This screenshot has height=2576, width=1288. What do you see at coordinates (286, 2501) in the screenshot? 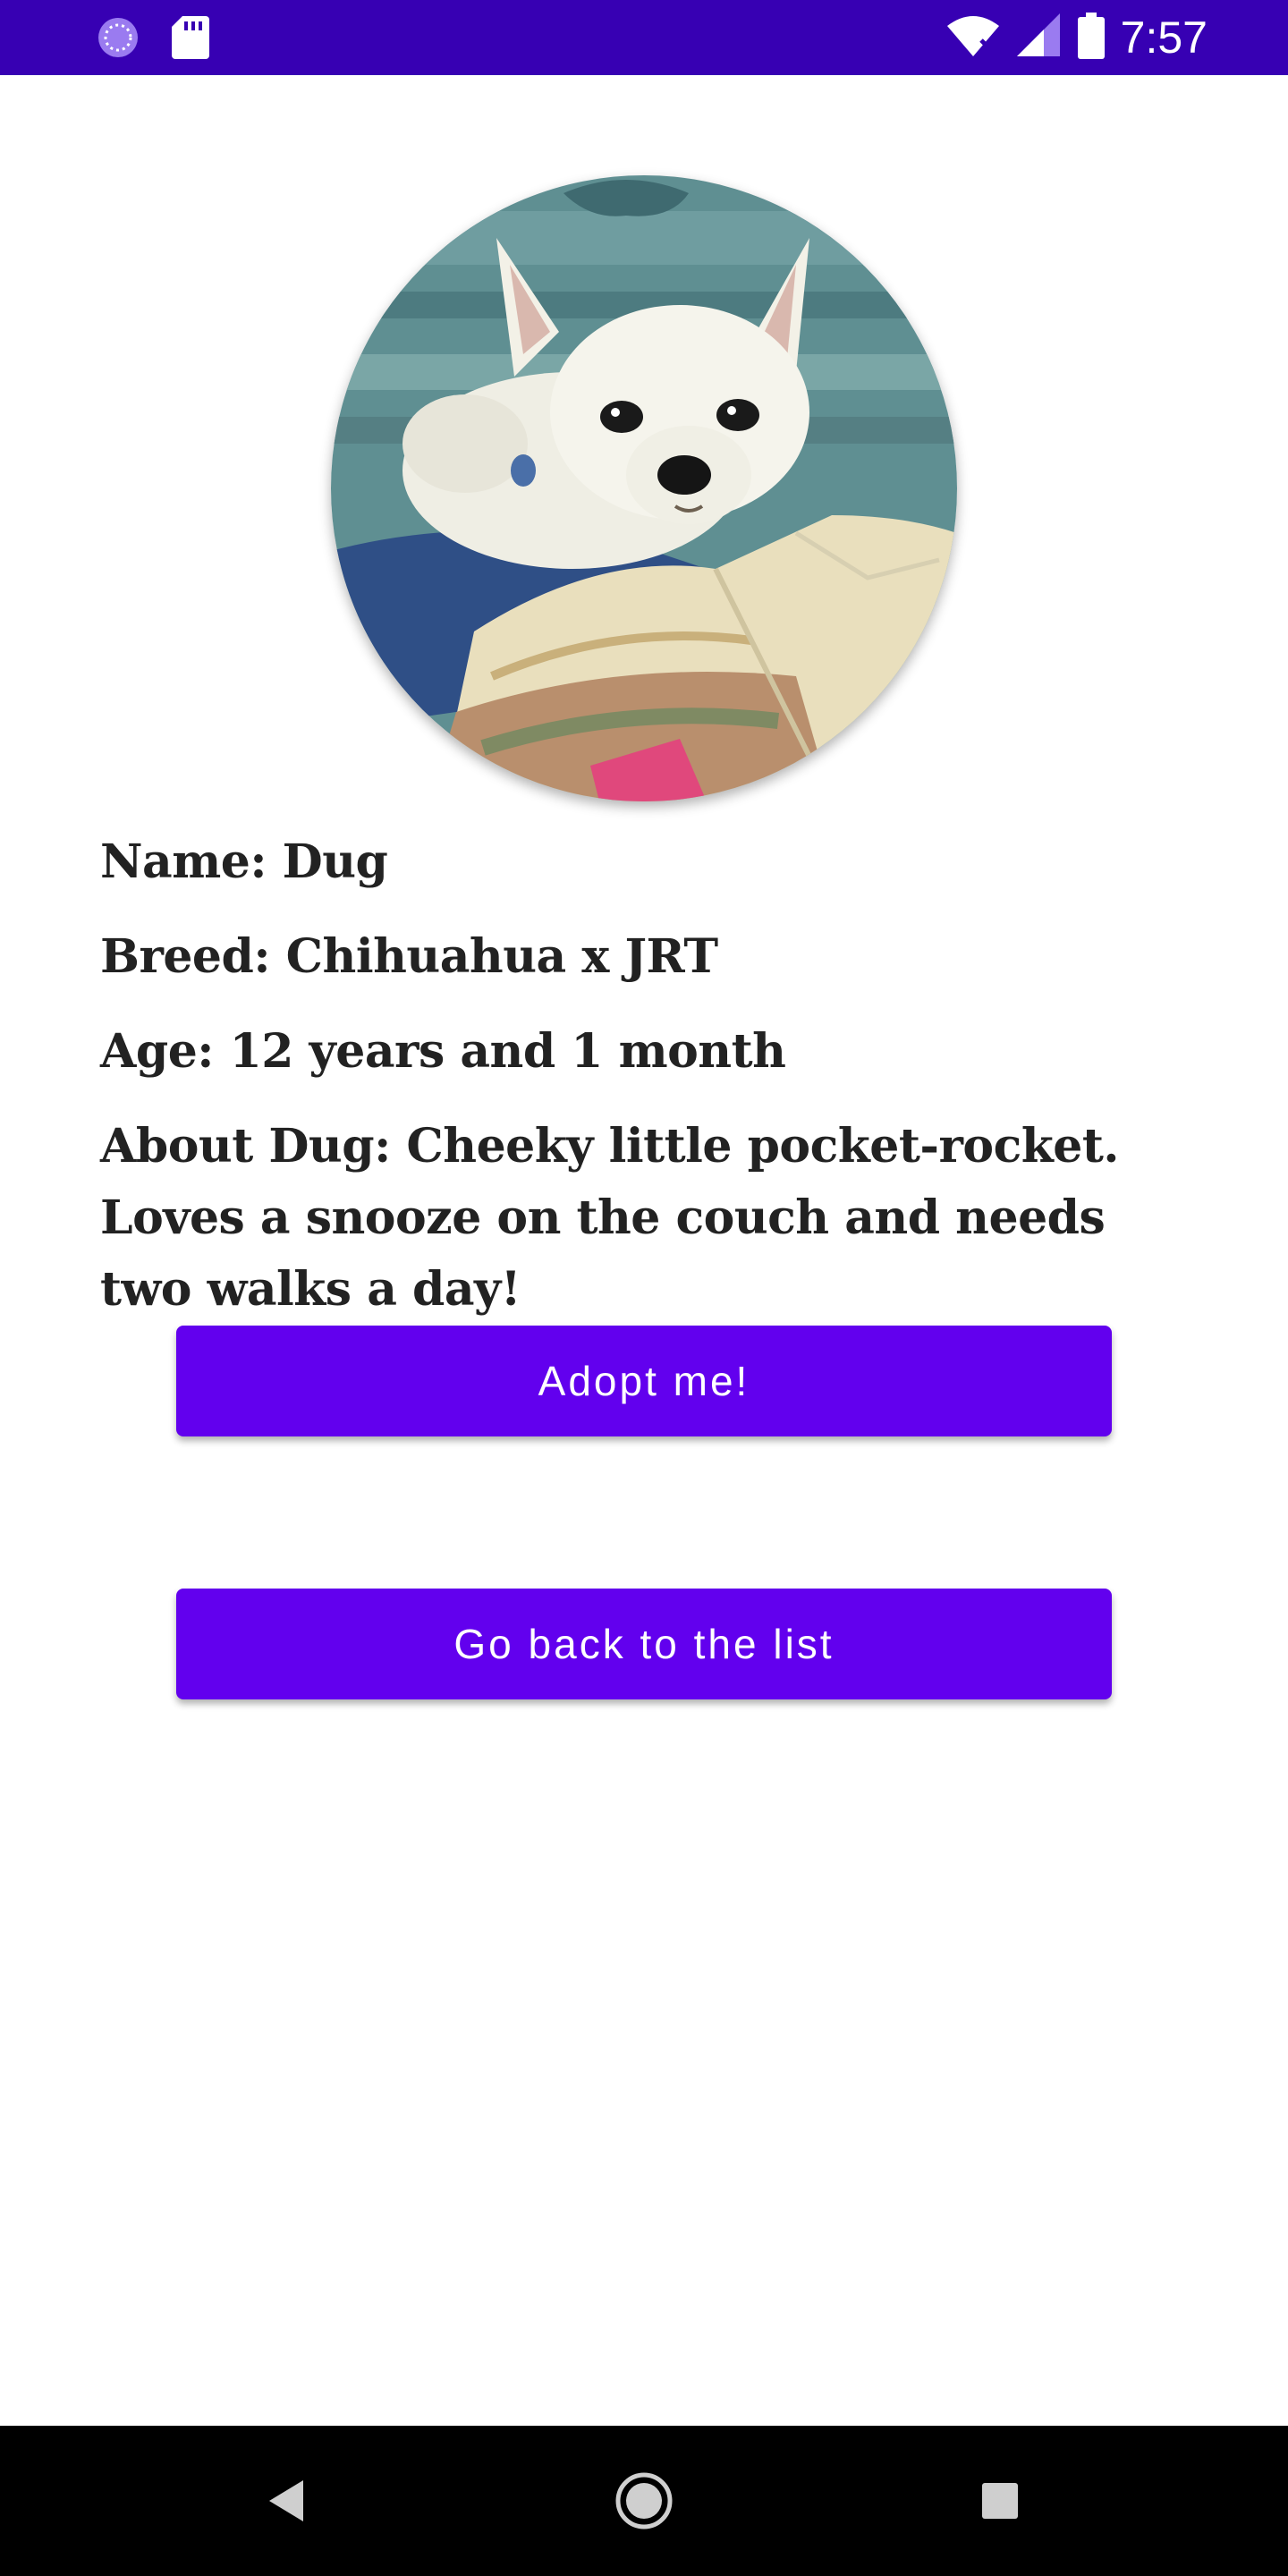
I see `back-triangle-icon` at bounding box center [286, 2501].